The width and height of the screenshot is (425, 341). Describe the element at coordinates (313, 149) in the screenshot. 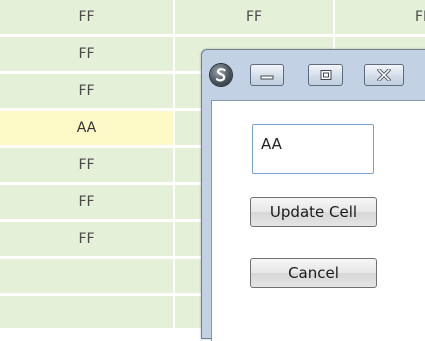

I see `cell-value-input: AA` at that location.